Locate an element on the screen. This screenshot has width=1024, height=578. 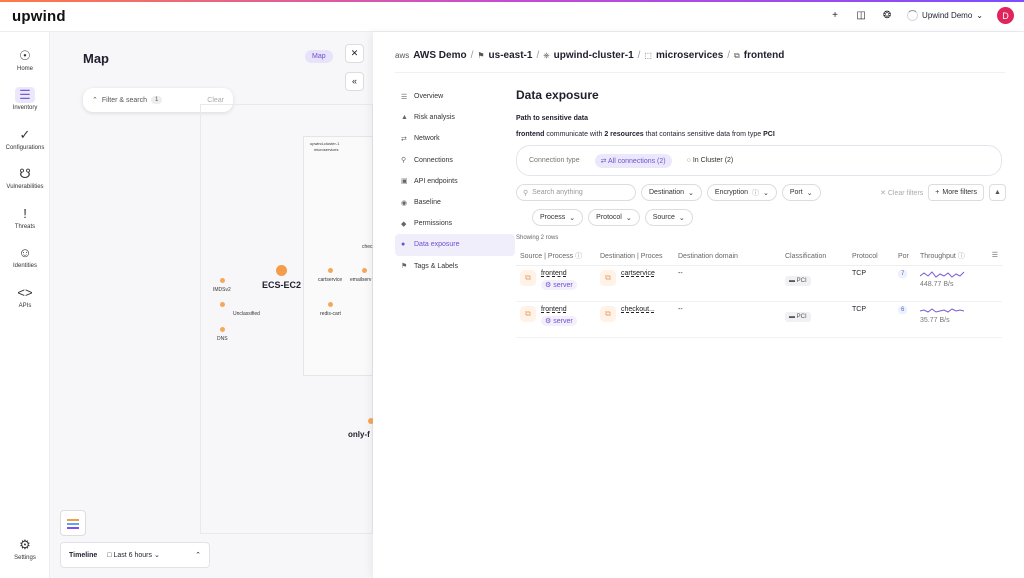
legend-button is located at coordinates (73, 523).